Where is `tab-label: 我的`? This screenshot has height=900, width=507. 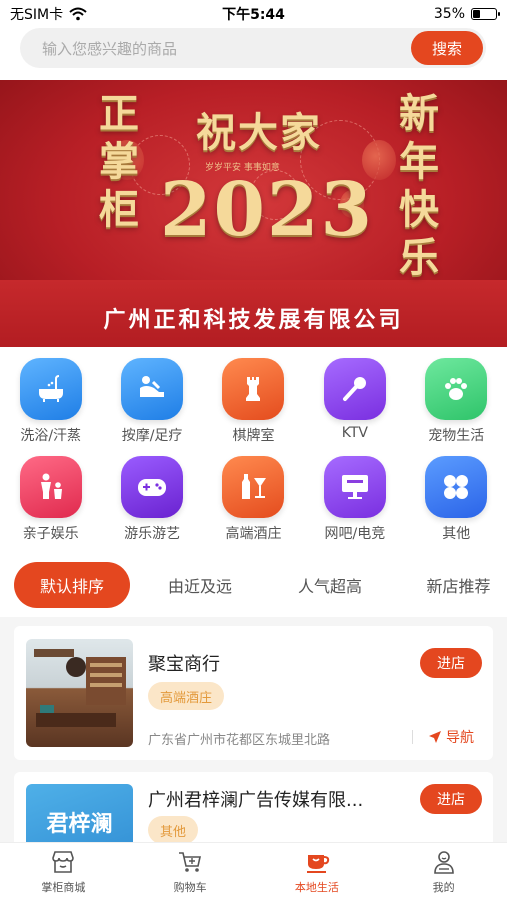
tab-label: 我的 is located at coordinates (443, 887).